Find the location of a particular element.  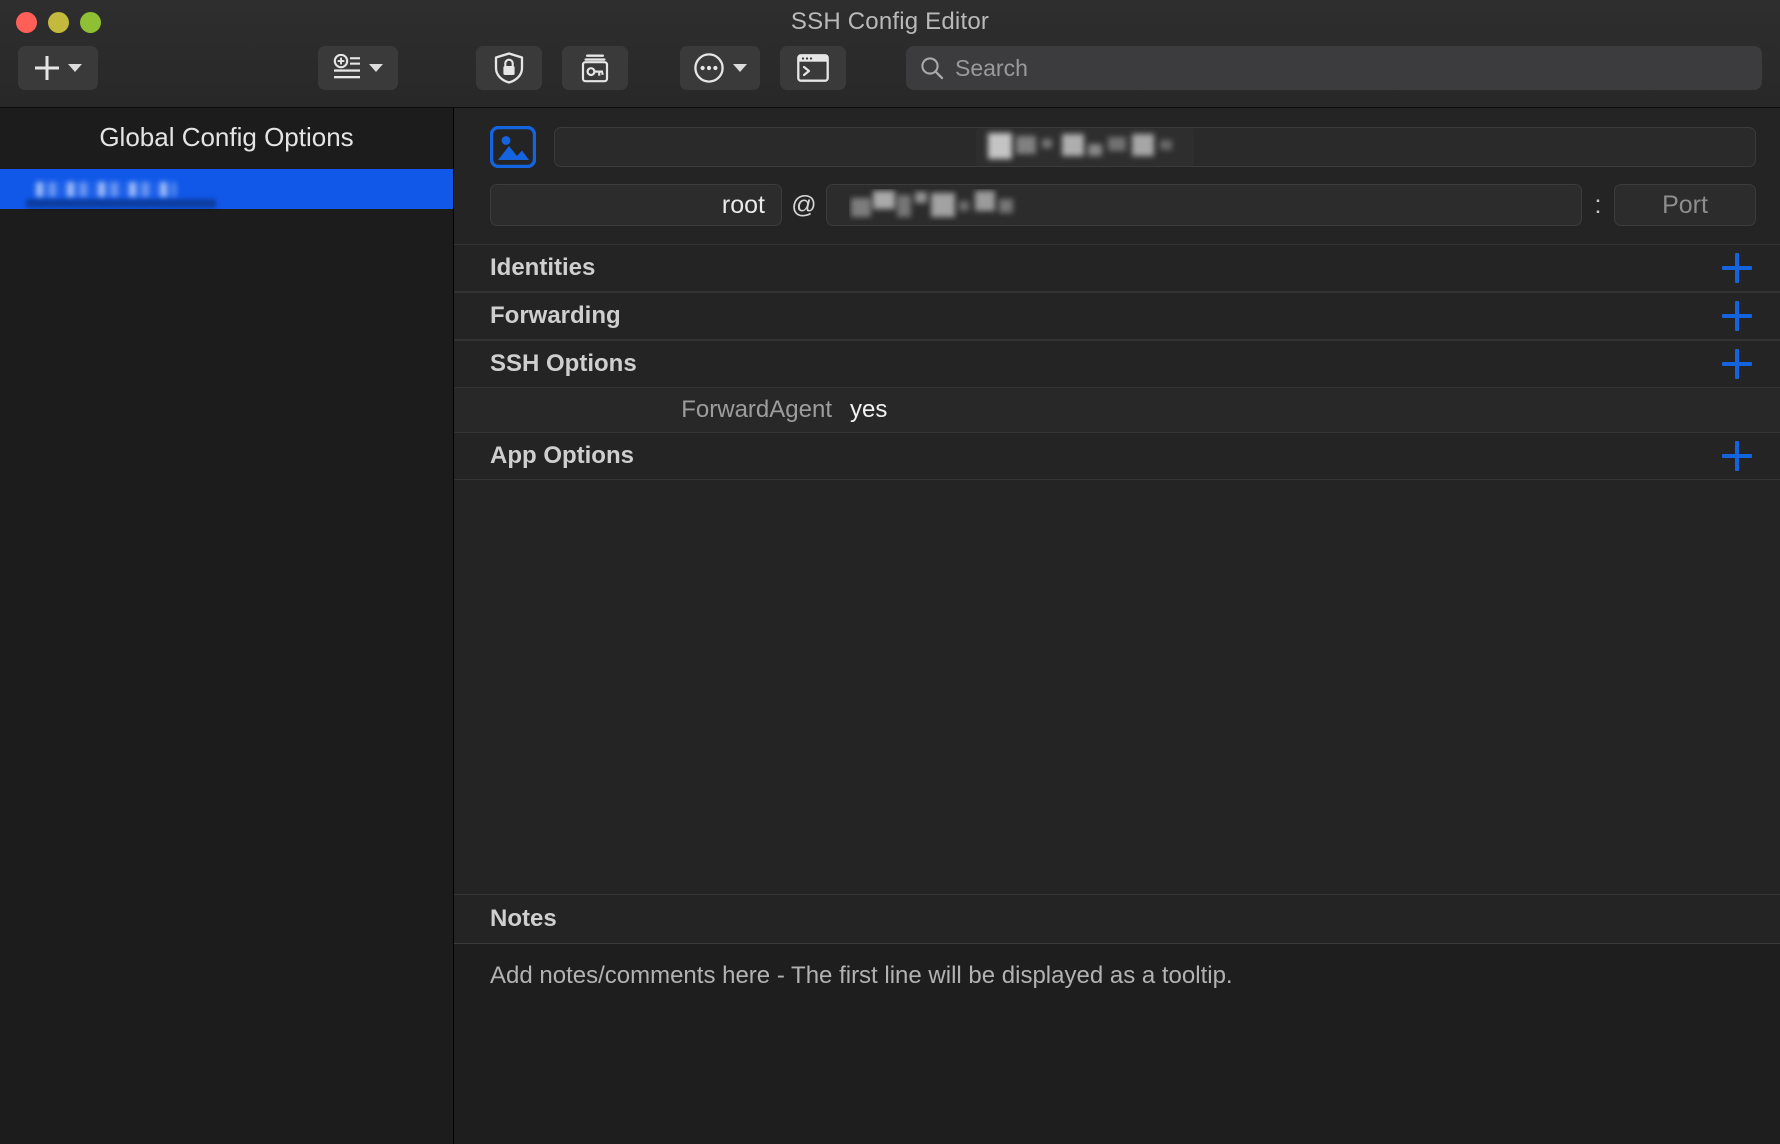

minimize-window-button is located at coordinates (58, 22).